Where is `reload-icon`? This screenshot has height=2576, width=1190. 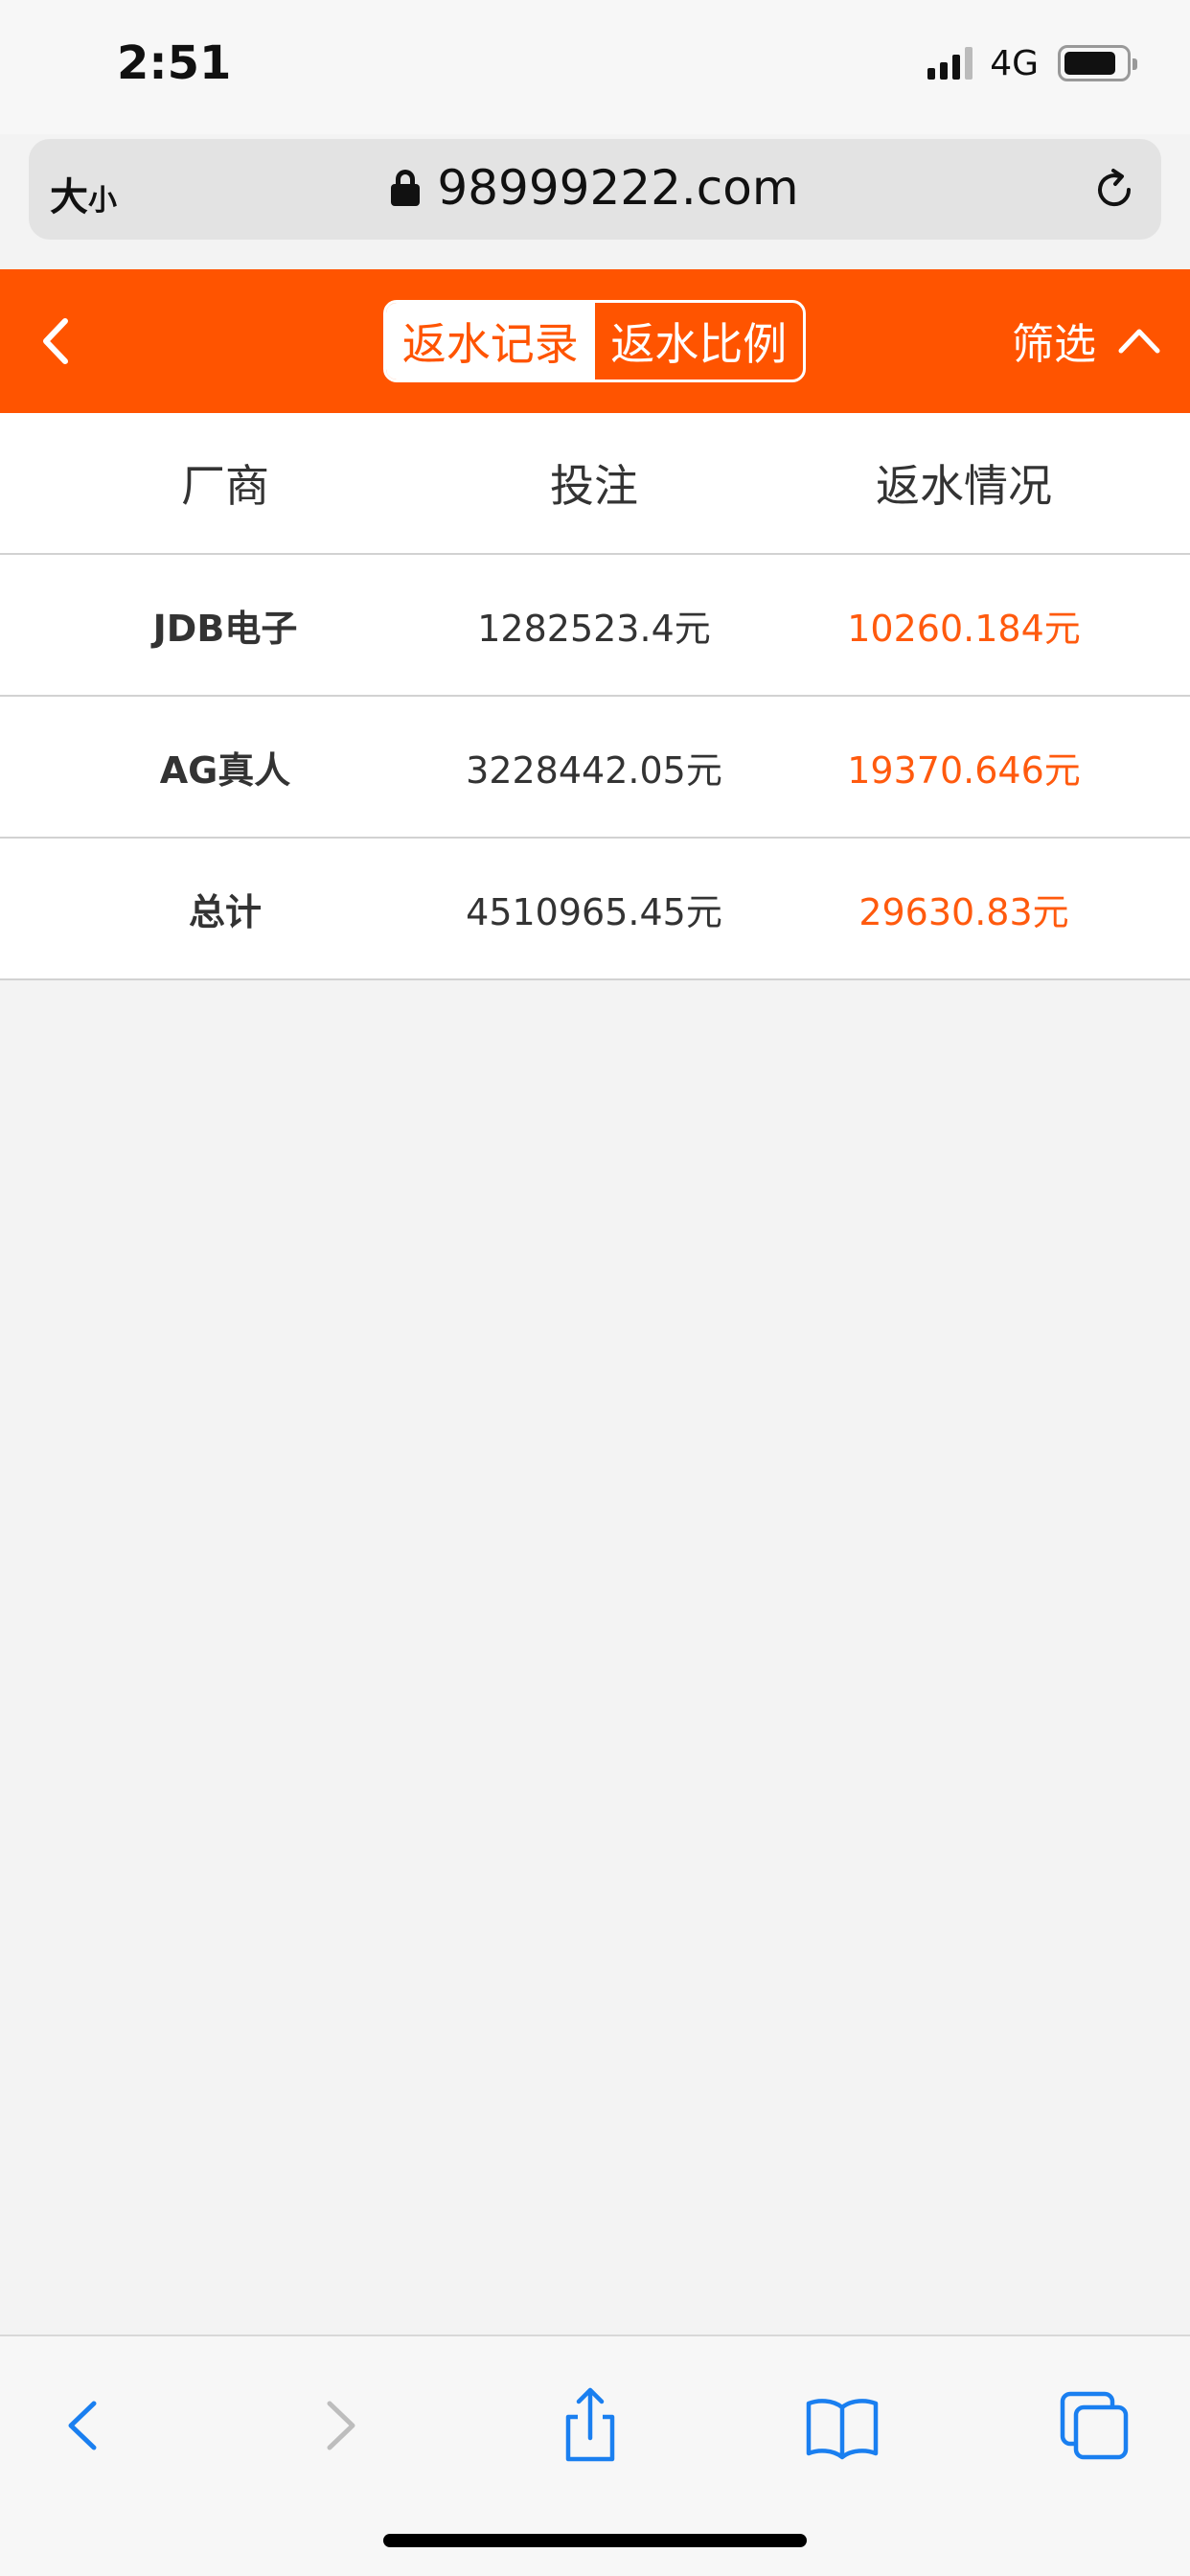
reload-icon is located at coordinates (1114, 190).